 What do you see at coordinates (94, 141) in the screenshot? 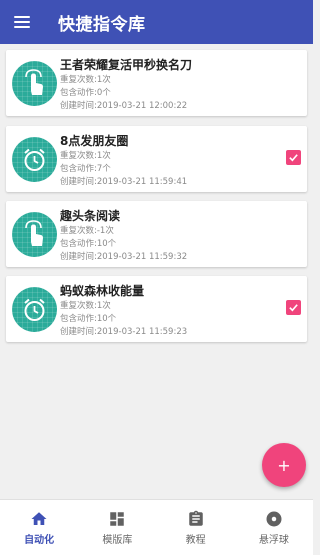
I see `task-title: 8点发朋友圈` at bounding box center [94, 141].